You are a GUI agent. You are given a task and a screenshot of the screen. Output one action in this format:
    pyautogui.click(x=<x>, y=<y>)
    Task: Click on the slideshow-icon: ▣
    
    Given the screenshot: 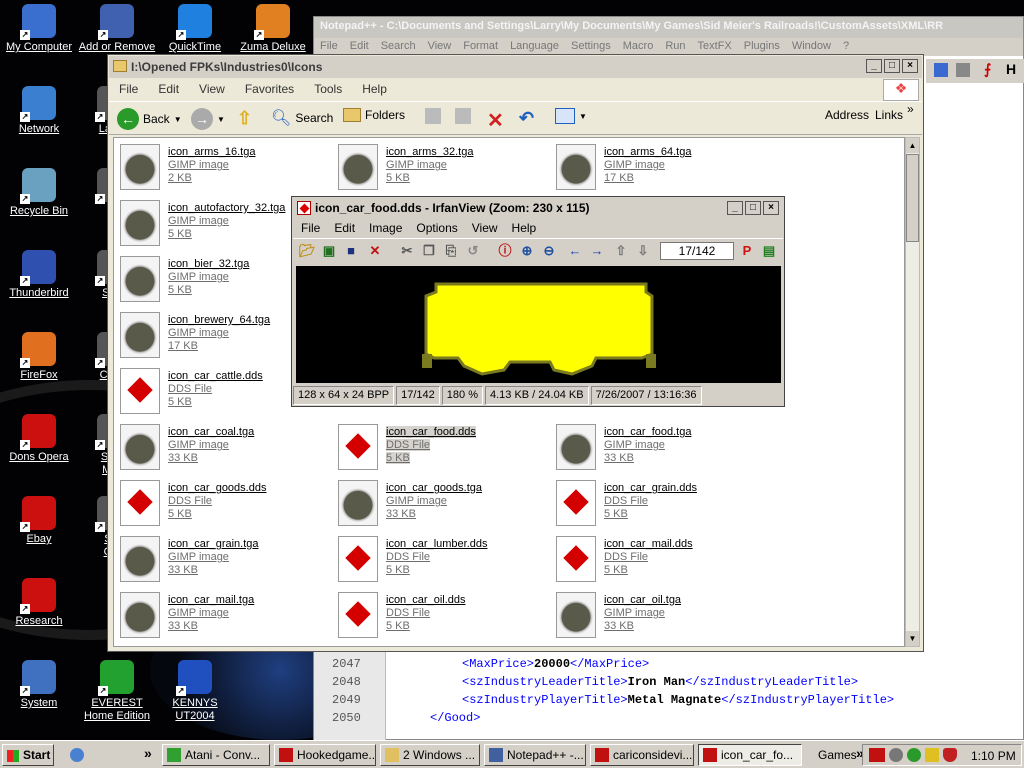 What is the action you would take?
    pyautogui.click(x=329, y=251)
    